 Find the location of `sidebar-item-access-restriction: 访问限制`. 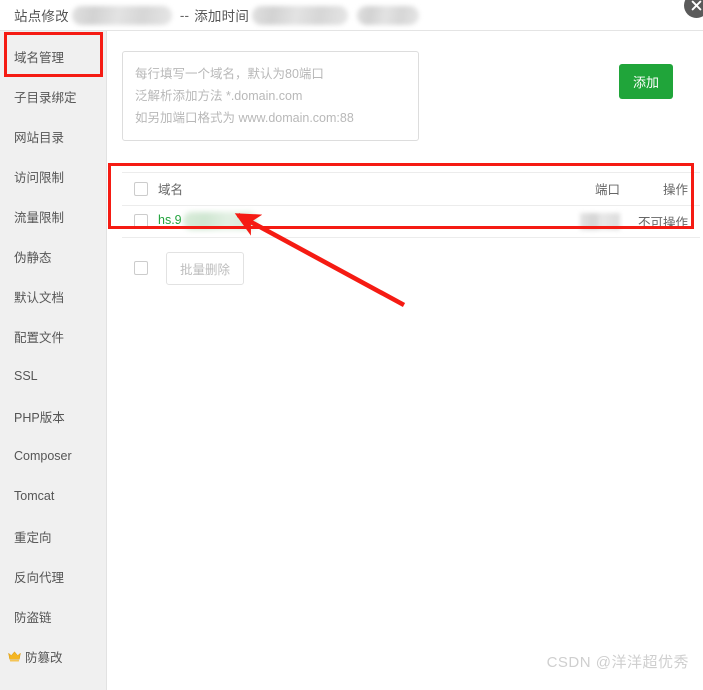

sidebar-item-access-restriction: 访问限制 is located at coordinates (53, 176).